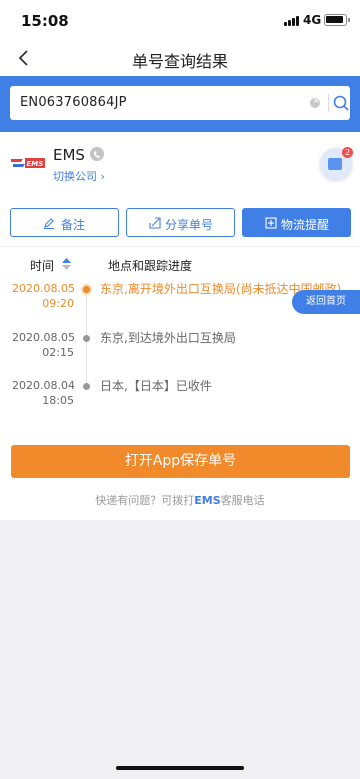  I want to click on ems-logo: EMS, so click(28, 163).